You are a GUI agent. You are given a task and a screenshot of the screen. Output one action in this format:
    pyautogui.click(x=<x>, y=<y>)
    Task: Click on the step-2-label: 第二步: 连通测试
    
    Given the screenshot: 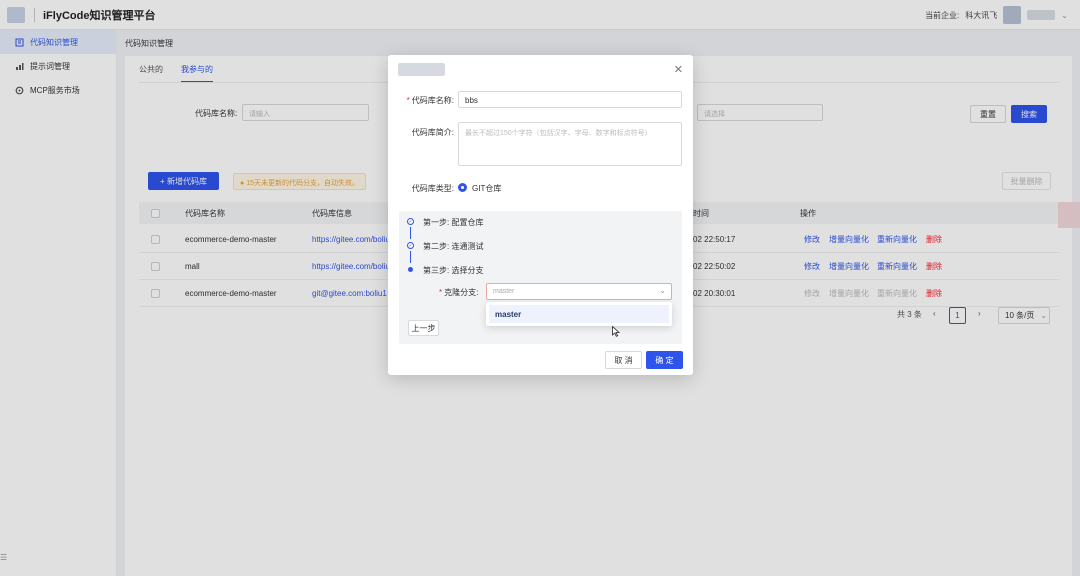 What is the action you would take?
    pyautogui.click(x=453, y=246)
    